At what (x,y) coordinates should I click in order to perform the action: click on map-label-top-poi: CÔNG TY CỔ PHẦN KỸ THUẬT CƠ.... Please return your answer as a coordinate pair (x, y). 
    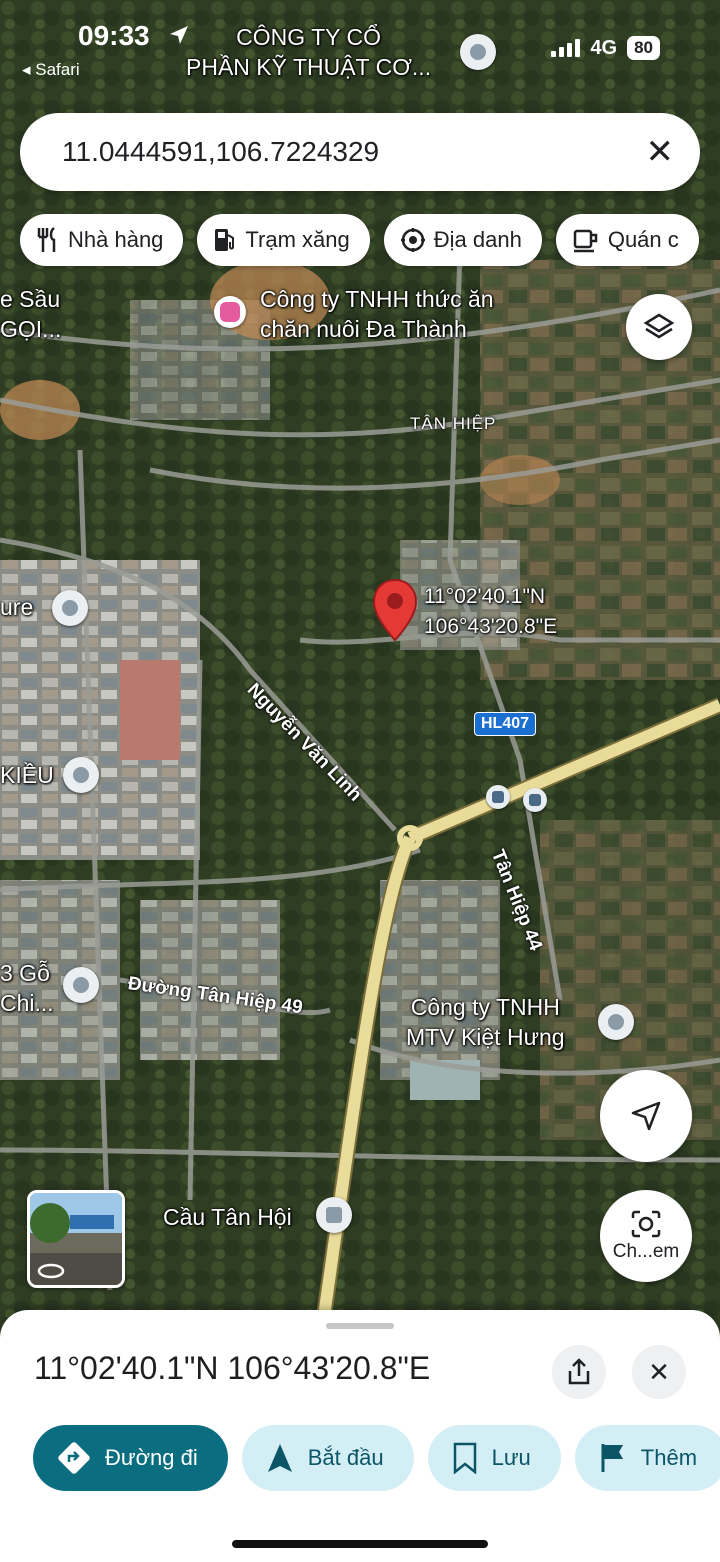
    Looking at the image, I should click on (308, 52).